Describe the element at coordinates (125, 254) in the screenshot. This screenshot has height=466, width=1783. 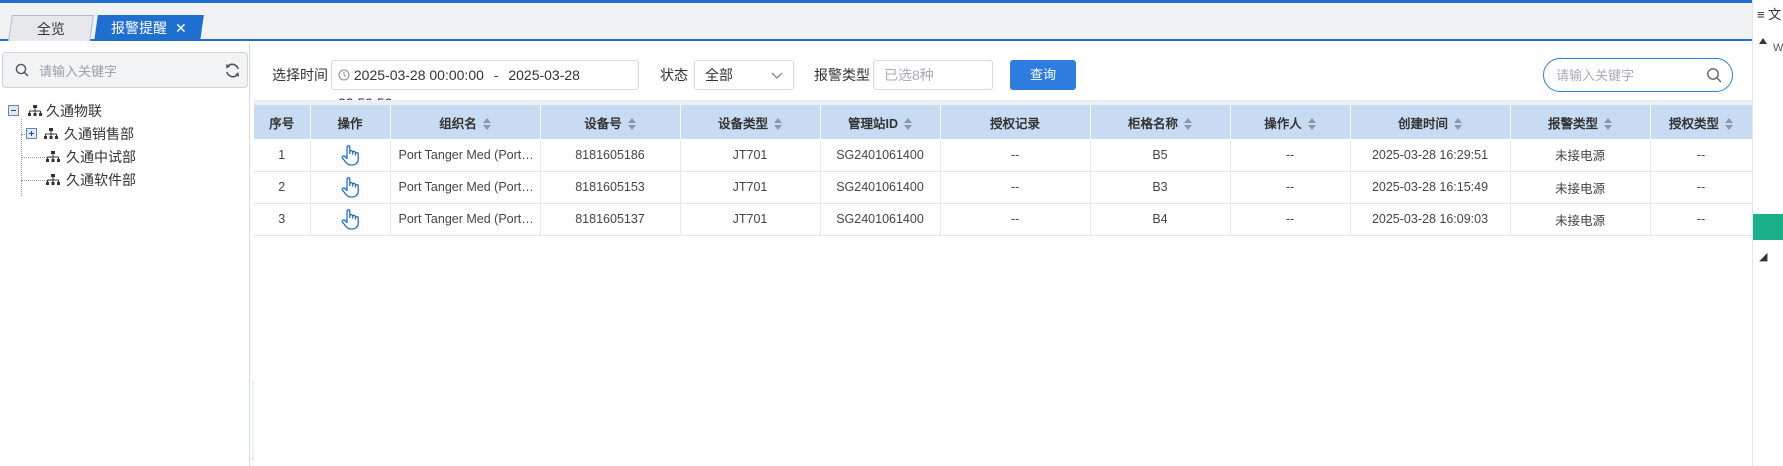
I see `org-sidebar: 久通物联 久通销售部 久通中试部 久通软件部` at that location.